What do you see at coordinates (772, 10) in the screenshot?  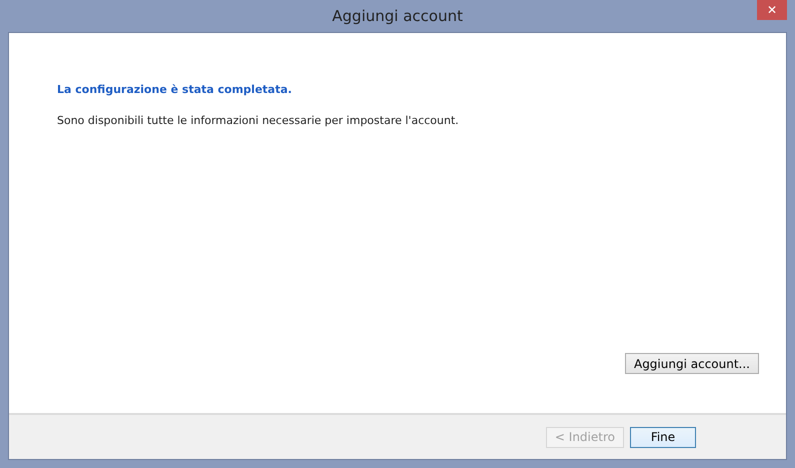 I see `close-button: ✕` at bounding box center [772, 10].